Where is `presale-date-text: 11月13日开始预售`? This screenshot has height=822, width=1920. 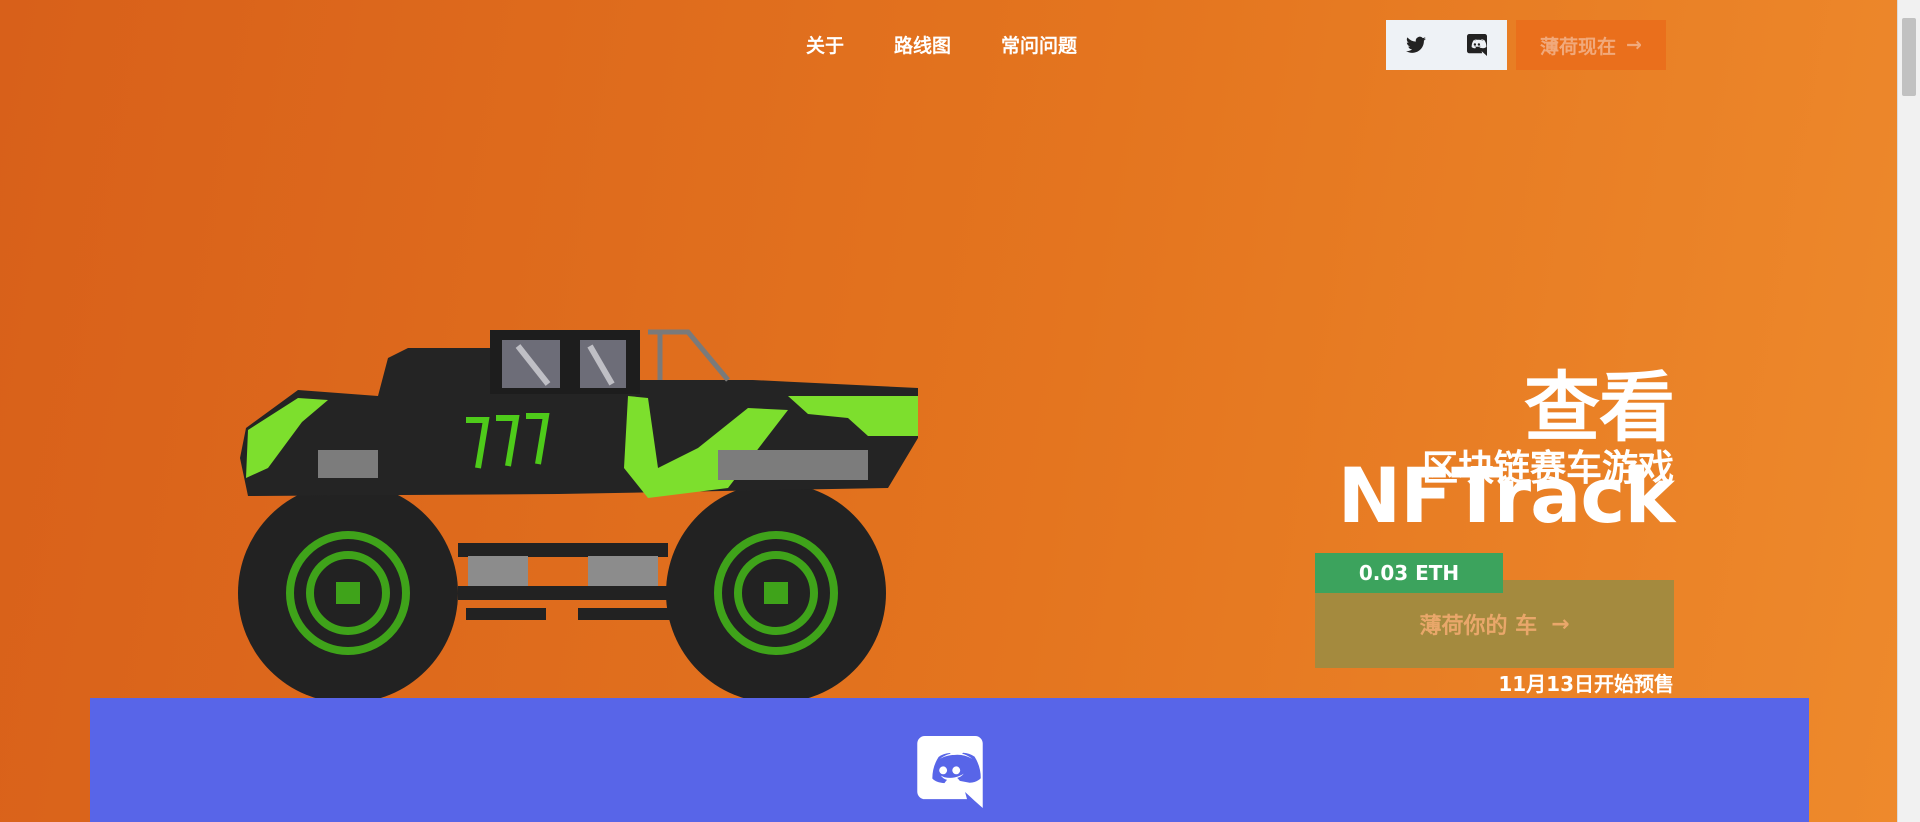
presale-date-text: 11月13日开始预售 is located at coordinates (1586, 684).